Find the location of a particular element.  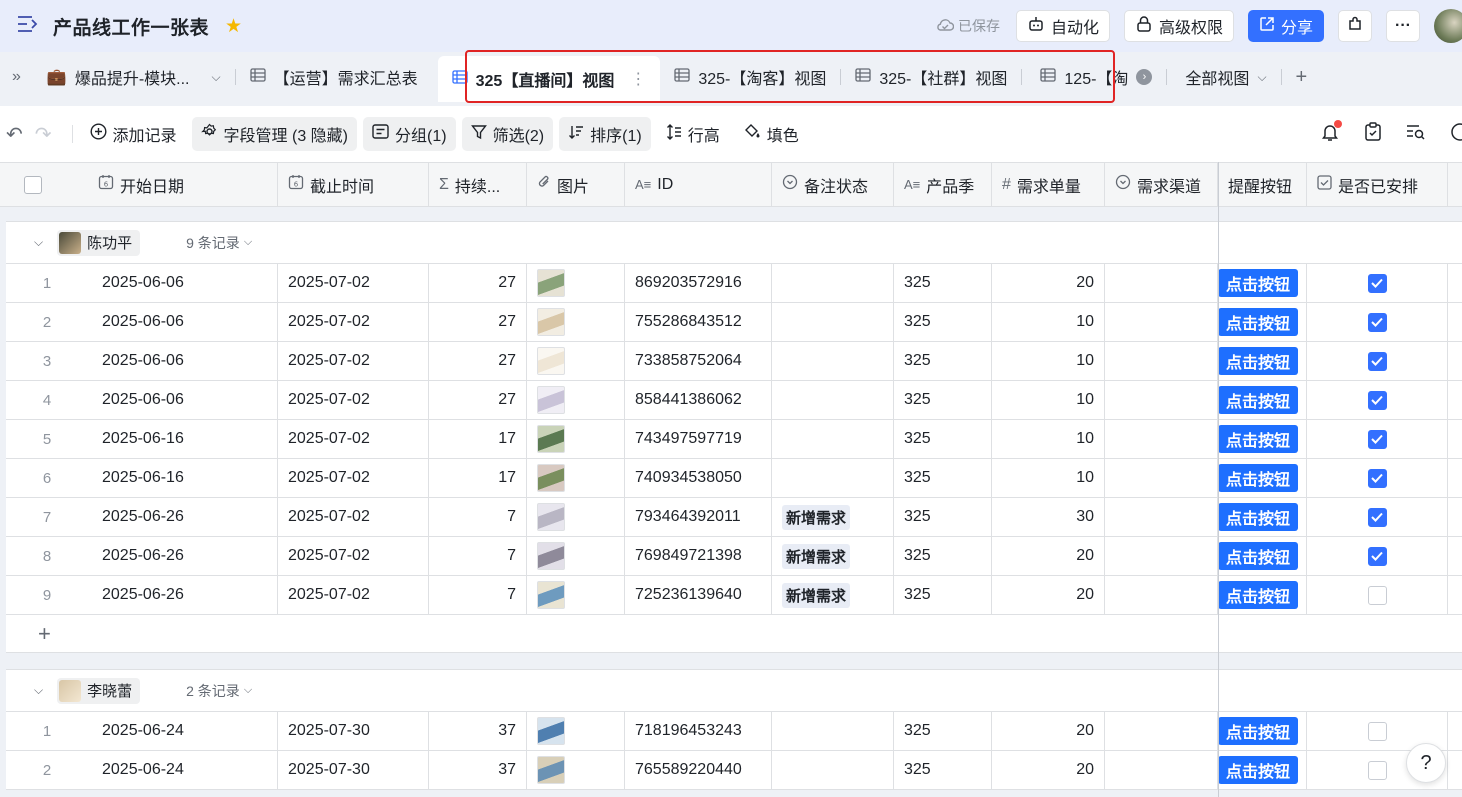

comment-icon is located at coordinates (1456, 134).